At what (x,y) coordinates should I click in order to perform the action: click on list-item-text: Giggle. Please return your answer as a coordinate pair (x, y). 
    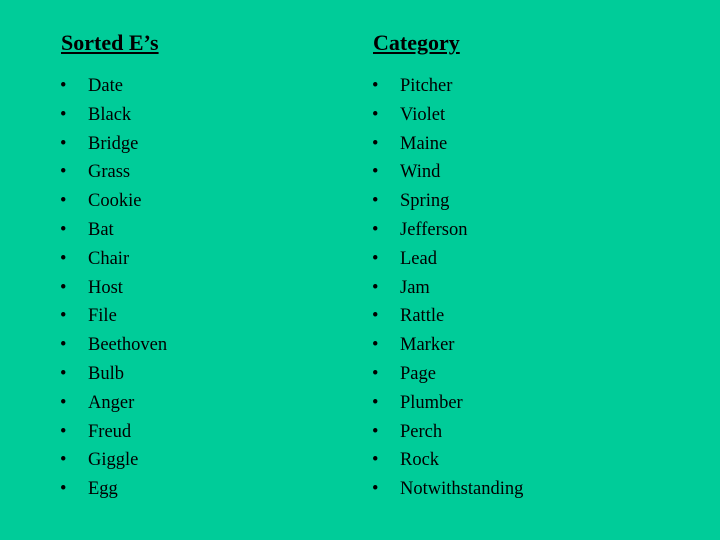
    Looking at the image, I should click on (113, 460).